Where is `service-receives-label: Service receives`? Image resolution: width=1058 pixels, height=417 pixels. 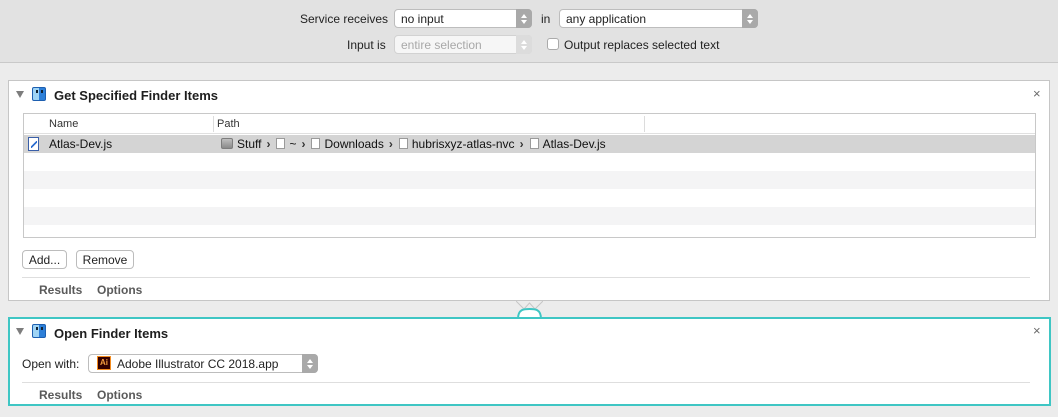
service-receives-label: Service receives is located at coordinates (344, 19).